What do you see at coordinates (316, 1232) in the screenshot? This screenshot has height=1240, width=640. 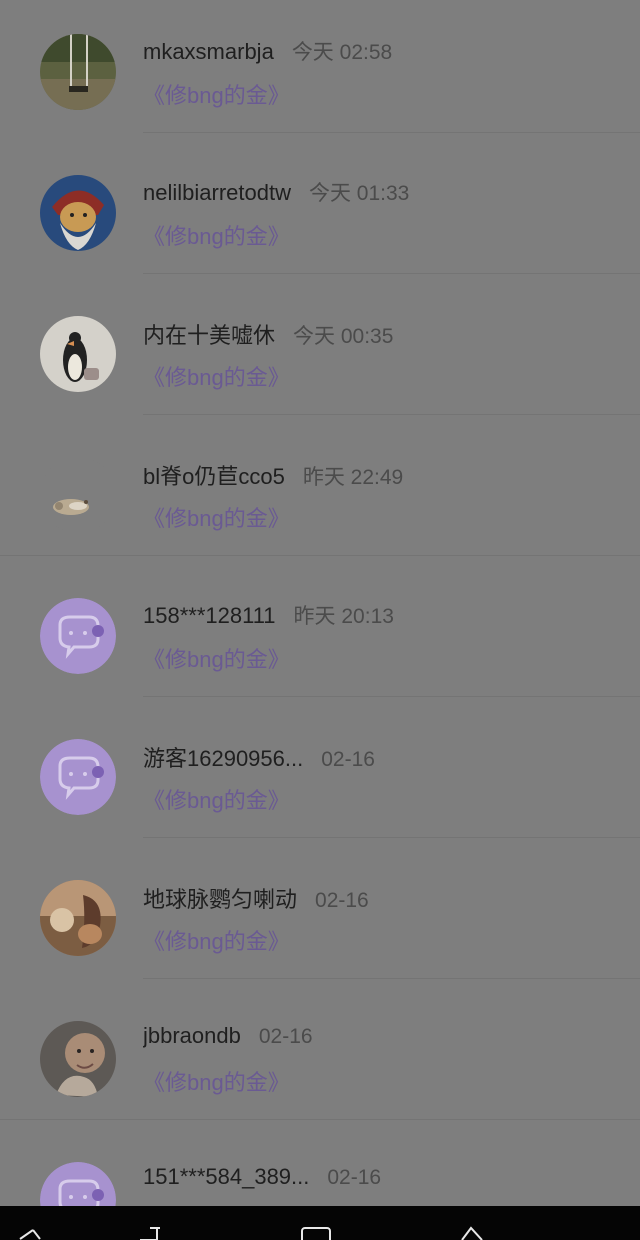 I see `home-icon` at bounding box center [316, 1232].